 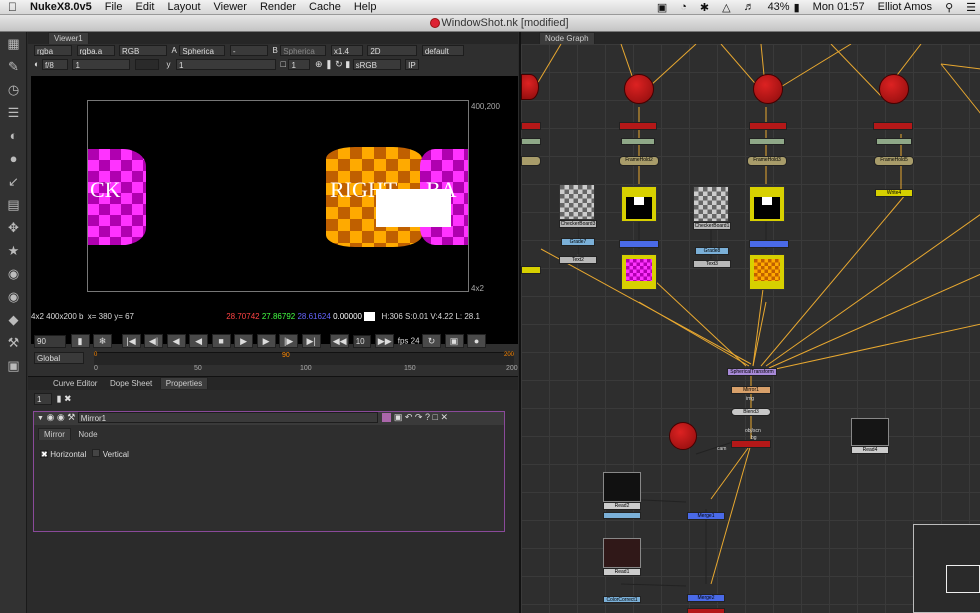 What do you see at coordinates (769, 244) in the screenshot?
I see `merge-node-b` at bounding box center [769, 244].